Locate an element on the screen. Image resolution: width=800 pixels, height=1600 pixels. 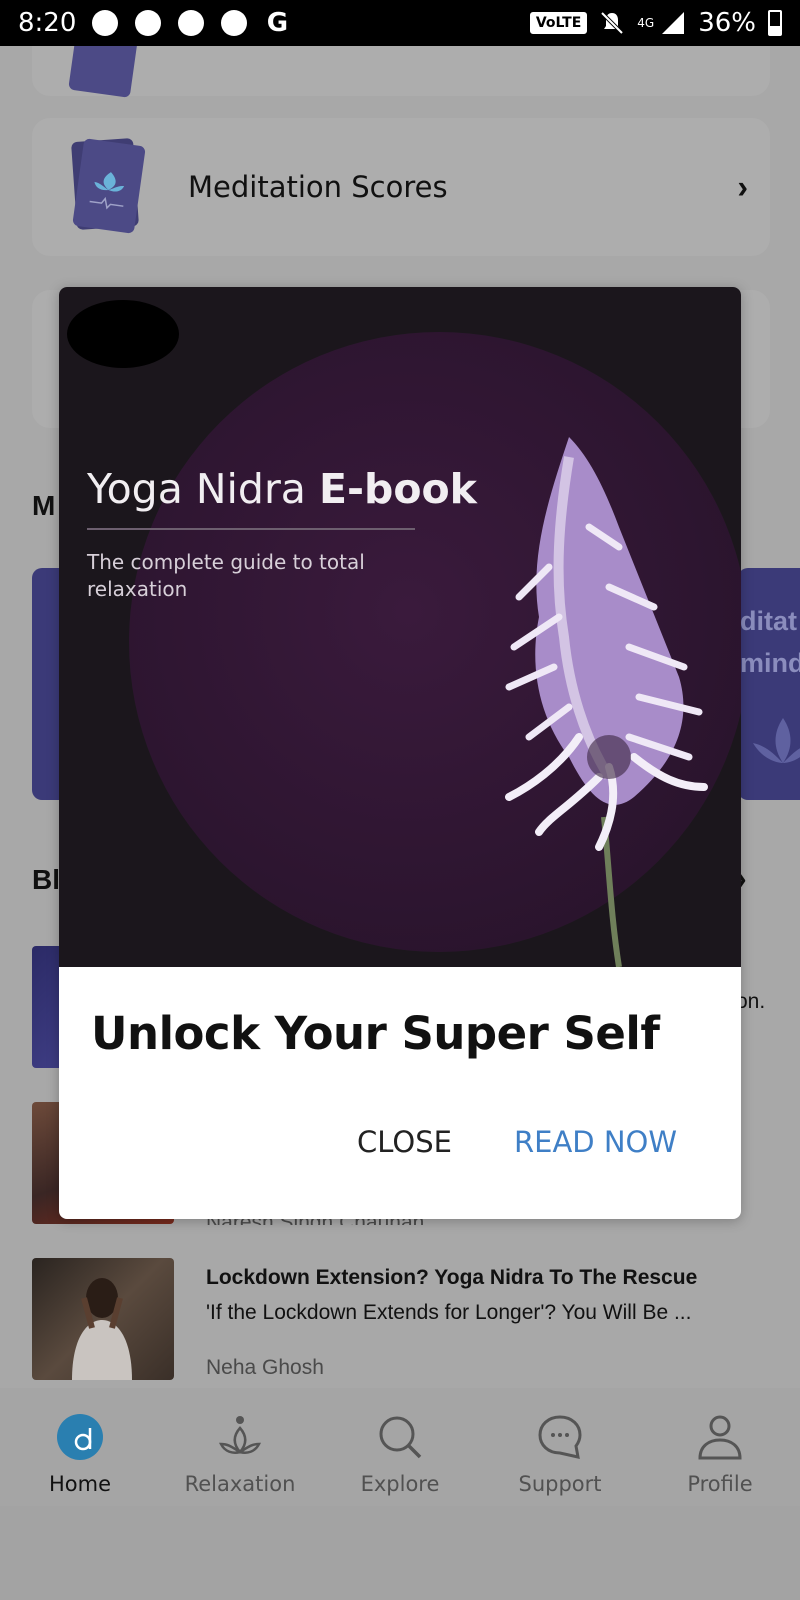
blog-thumbnail is located at coordinates (103, 1319).